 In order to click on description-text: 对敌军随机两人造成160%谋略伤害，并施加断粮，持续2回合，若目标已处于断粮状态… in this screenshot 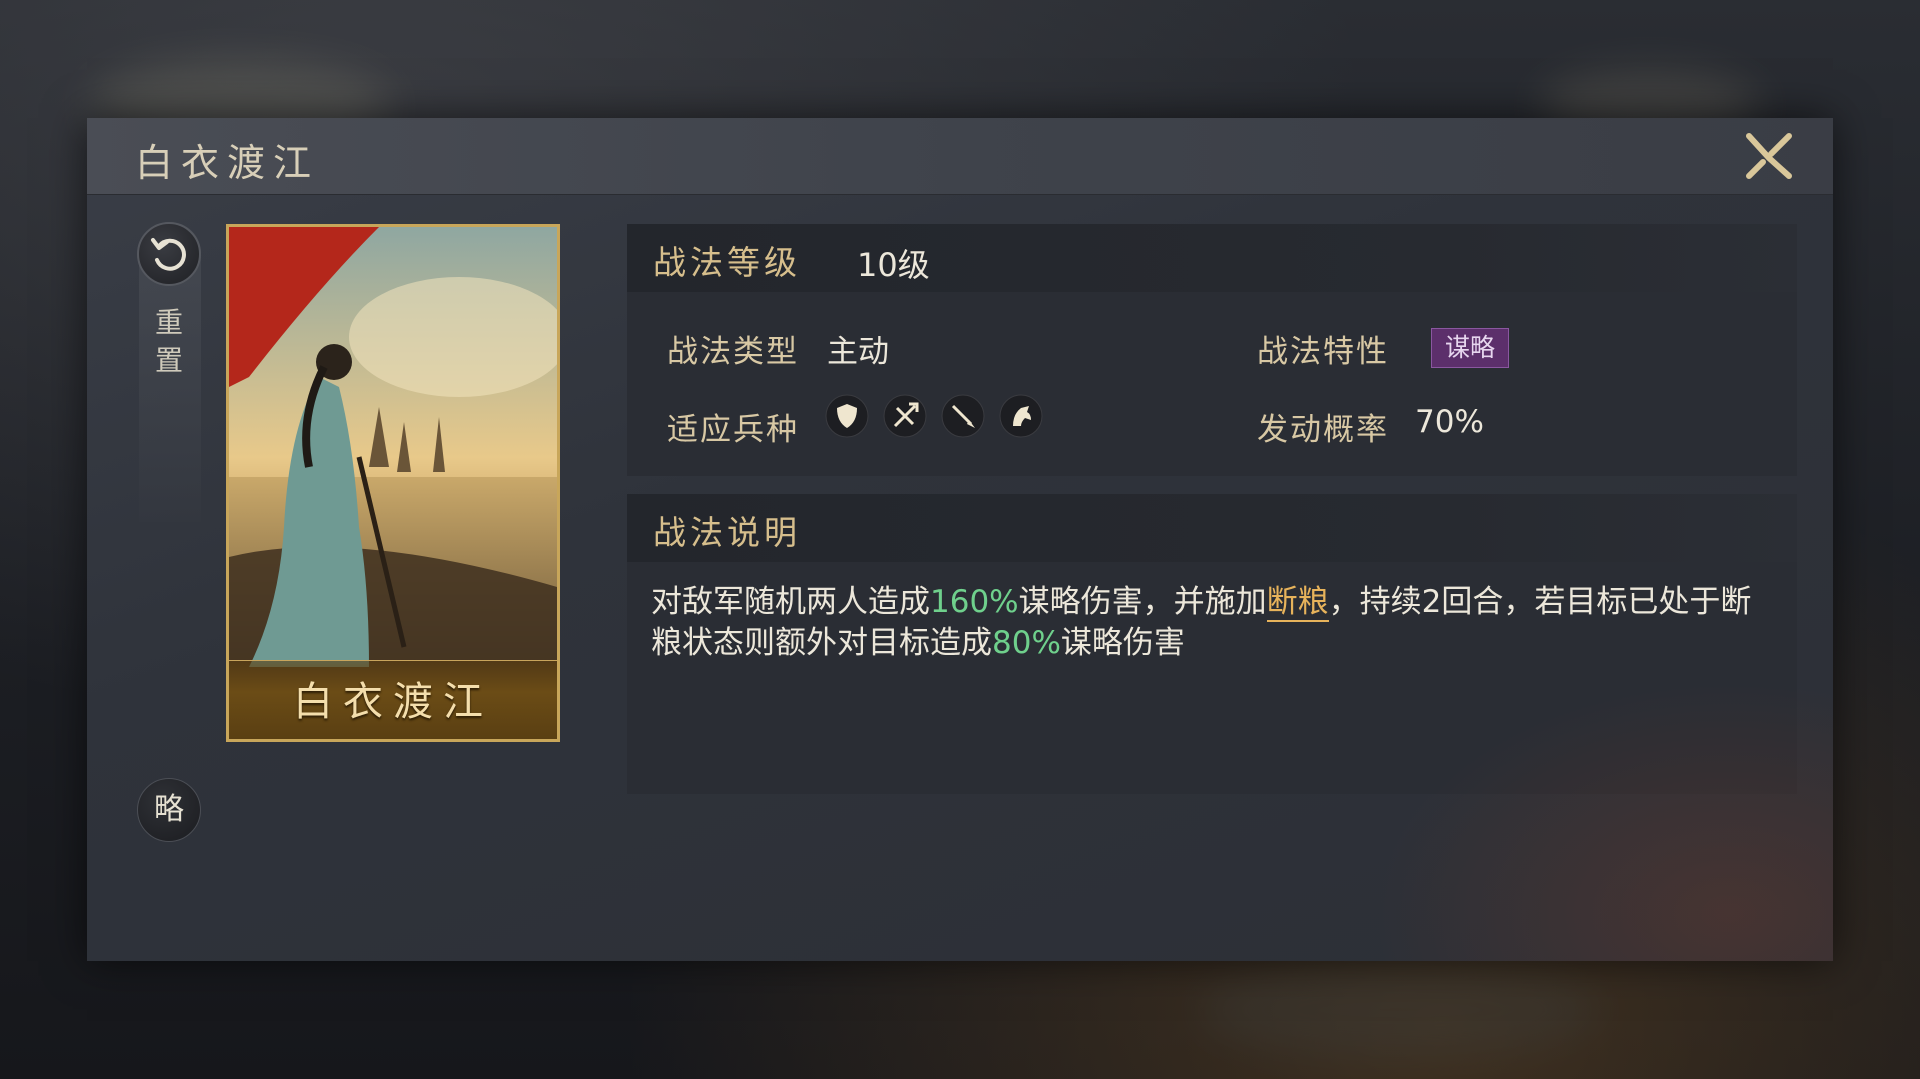, I will do `click(1201, 622)`.